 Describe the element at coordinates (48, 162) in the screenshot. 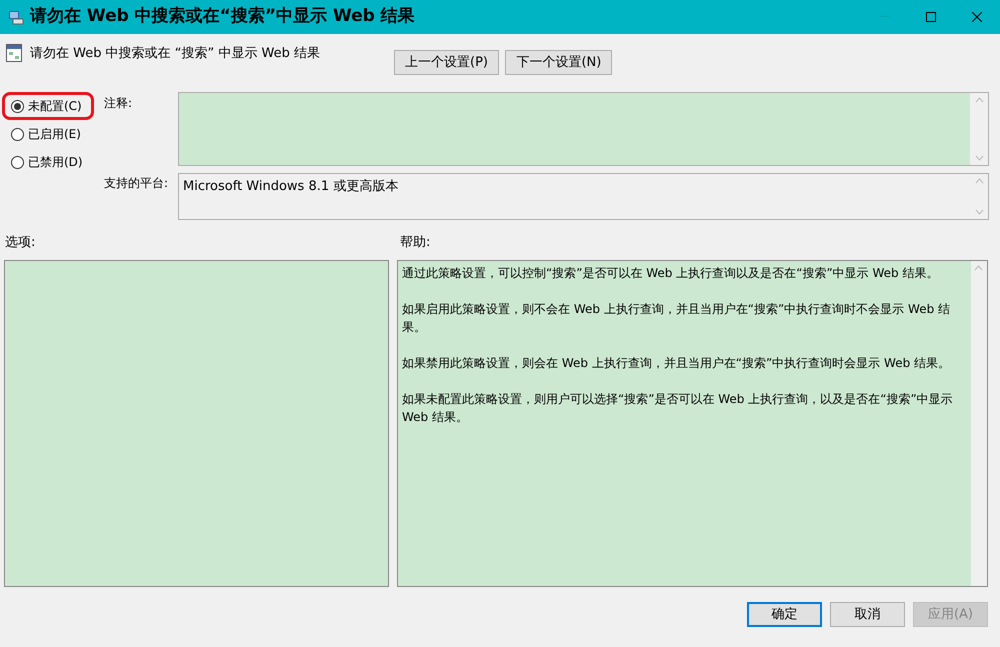

I see `radio-option: 已禁用(D)` at that location.